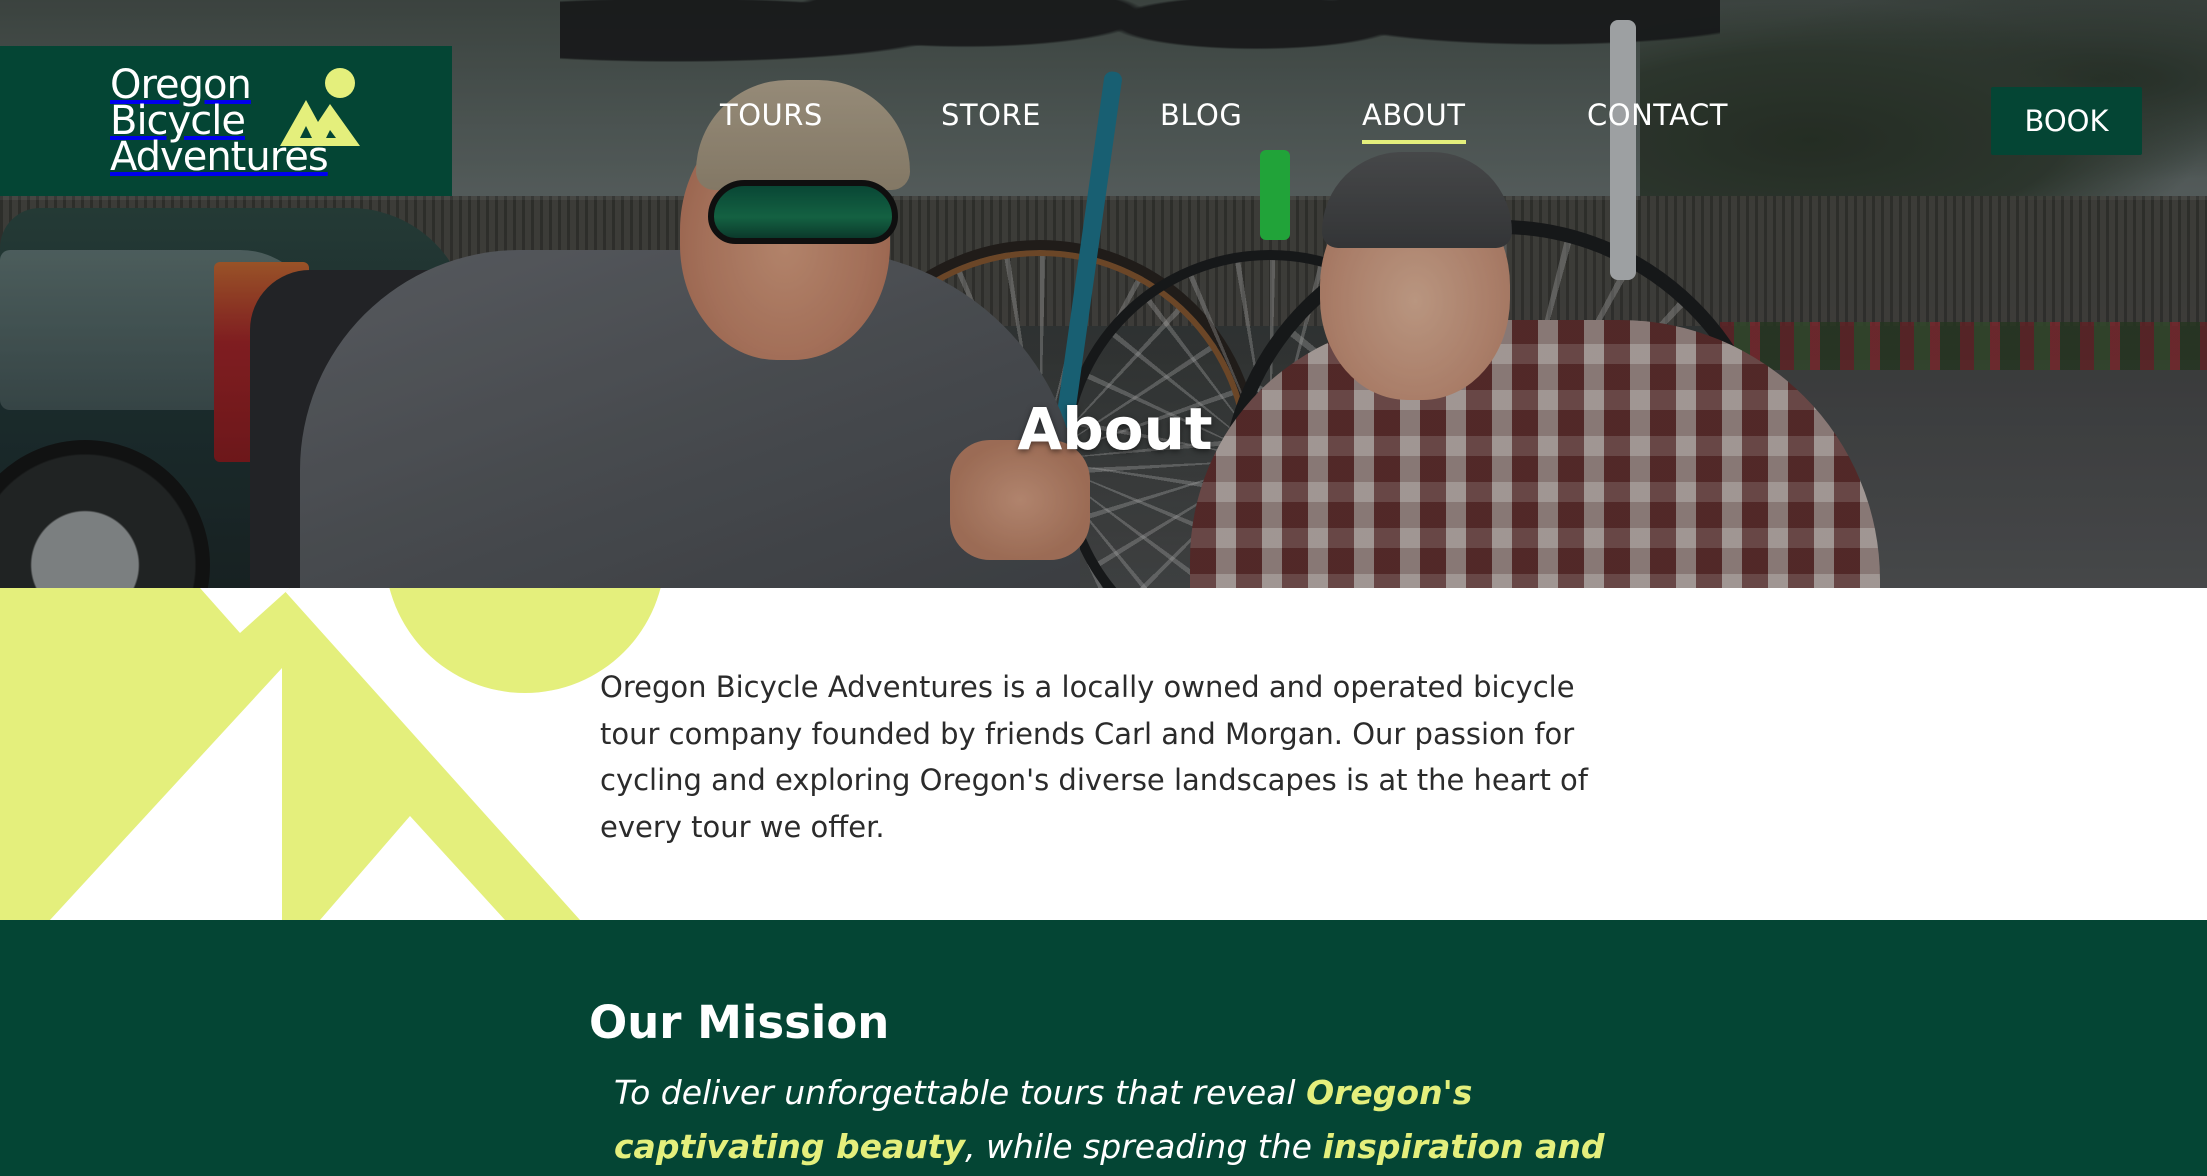 This screenshot has height=1176, width=2207. Describe the element at coordinates (1657, 115) in the screenshot. I see `nav-item-contact: CONTACT` at that location.